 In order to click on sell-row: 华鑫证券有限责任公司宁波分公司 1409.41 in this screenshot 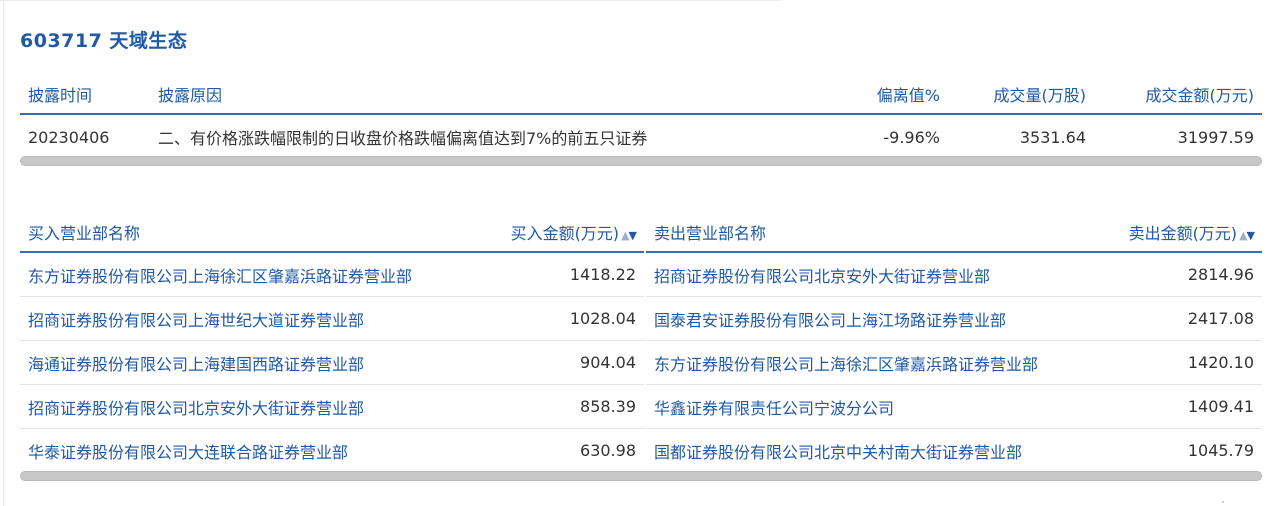, I will do `click(954, 406)`.